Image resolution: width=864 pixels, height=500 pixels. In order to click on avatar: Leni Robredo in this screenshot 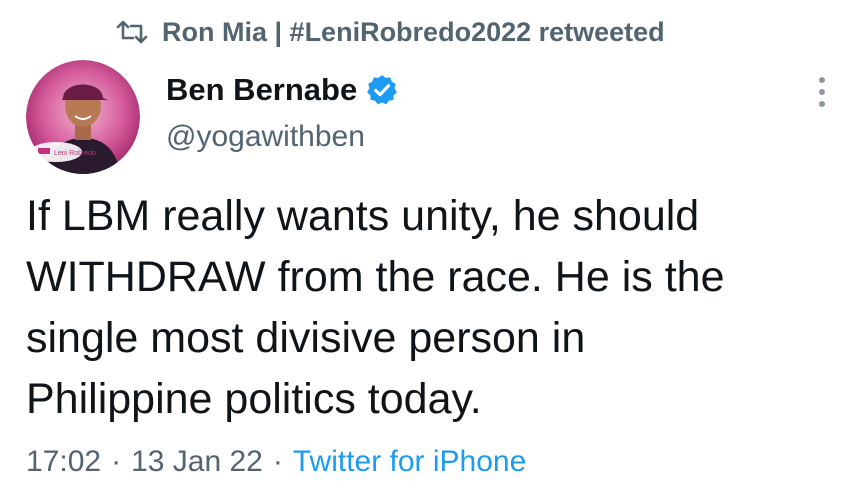, I will do `click(83, 117)`.